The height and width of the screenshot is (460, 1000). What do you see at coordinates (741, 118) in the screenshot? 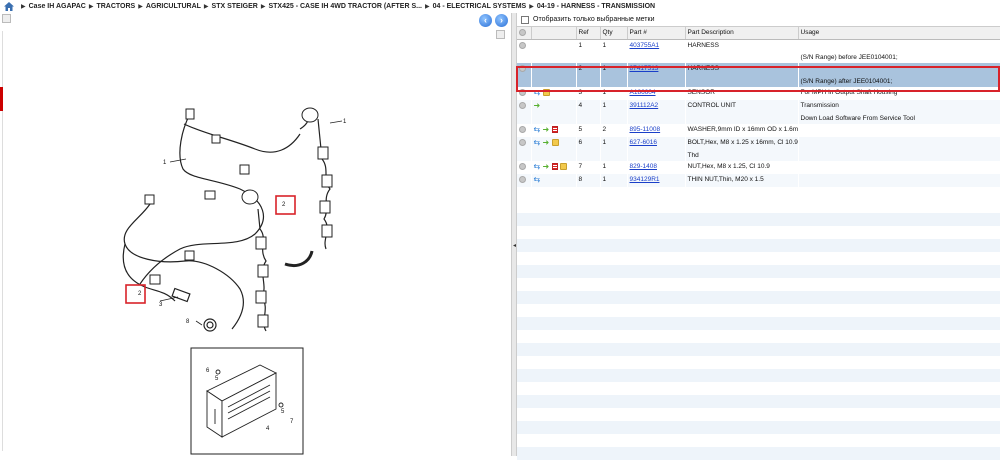
I see `row-description` at bounding box center [741, 118].